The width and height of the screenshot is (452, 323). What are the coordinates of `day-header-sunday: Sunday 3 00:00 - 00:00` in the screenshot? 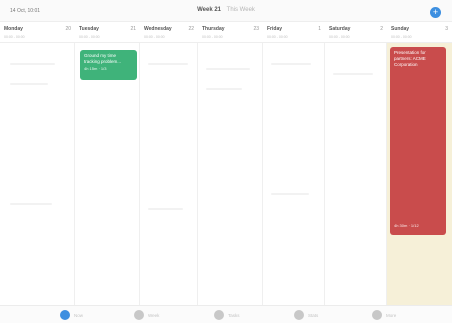 It's located at (419, 32).